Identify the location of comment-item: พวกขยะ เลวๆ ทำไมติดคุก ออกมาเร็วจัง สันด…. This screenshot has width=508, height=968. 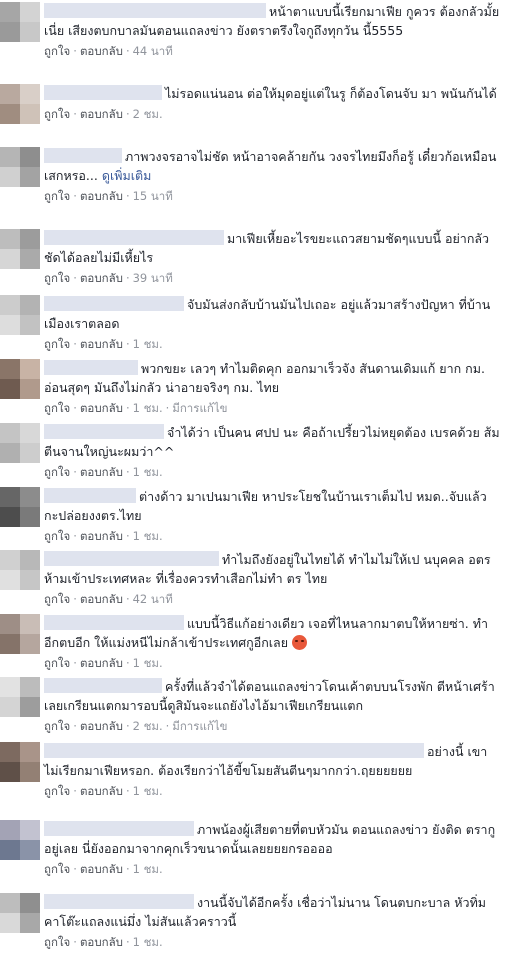
(254, 390).